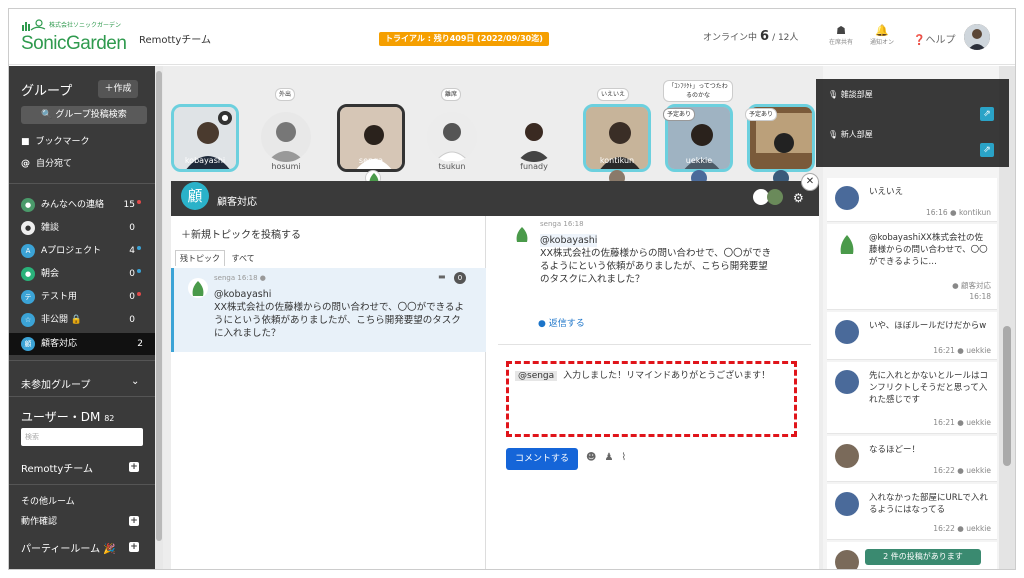 The image size is (1024, 578). I want to click on sidebar-scrollbar, so click(159, 317).